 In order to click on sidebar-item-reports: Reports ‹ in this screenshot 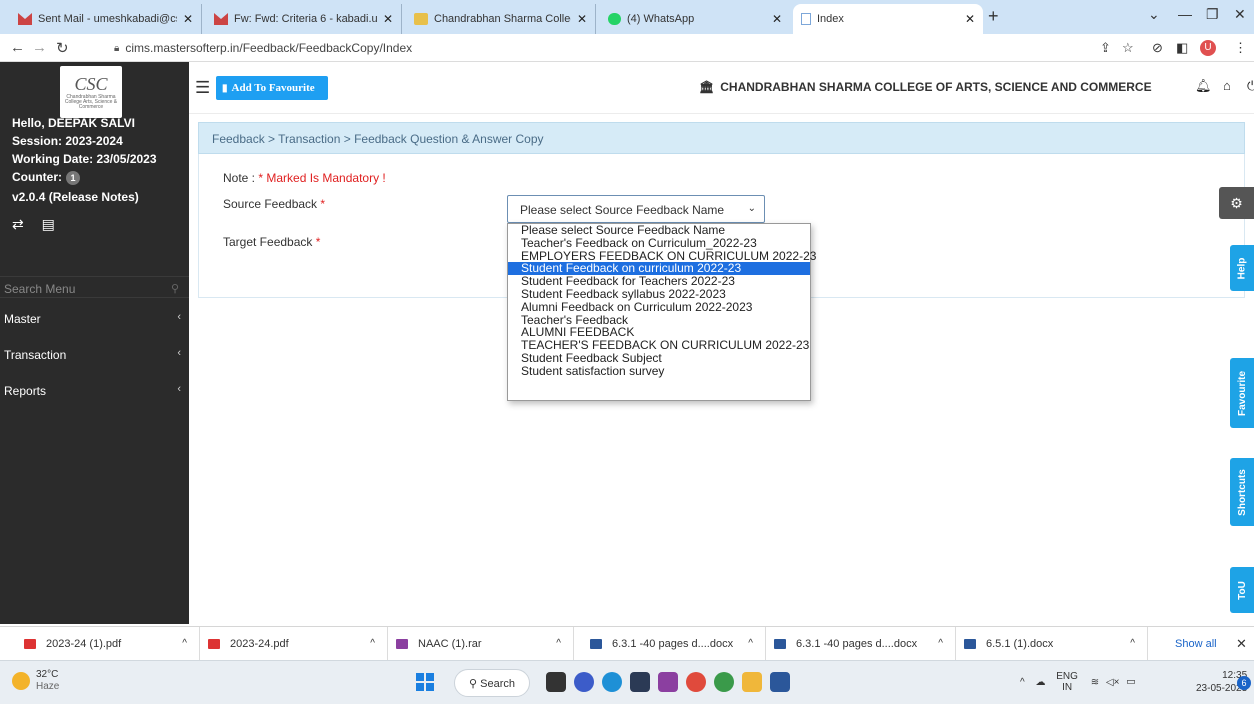, I will do `click(94, 390)`.